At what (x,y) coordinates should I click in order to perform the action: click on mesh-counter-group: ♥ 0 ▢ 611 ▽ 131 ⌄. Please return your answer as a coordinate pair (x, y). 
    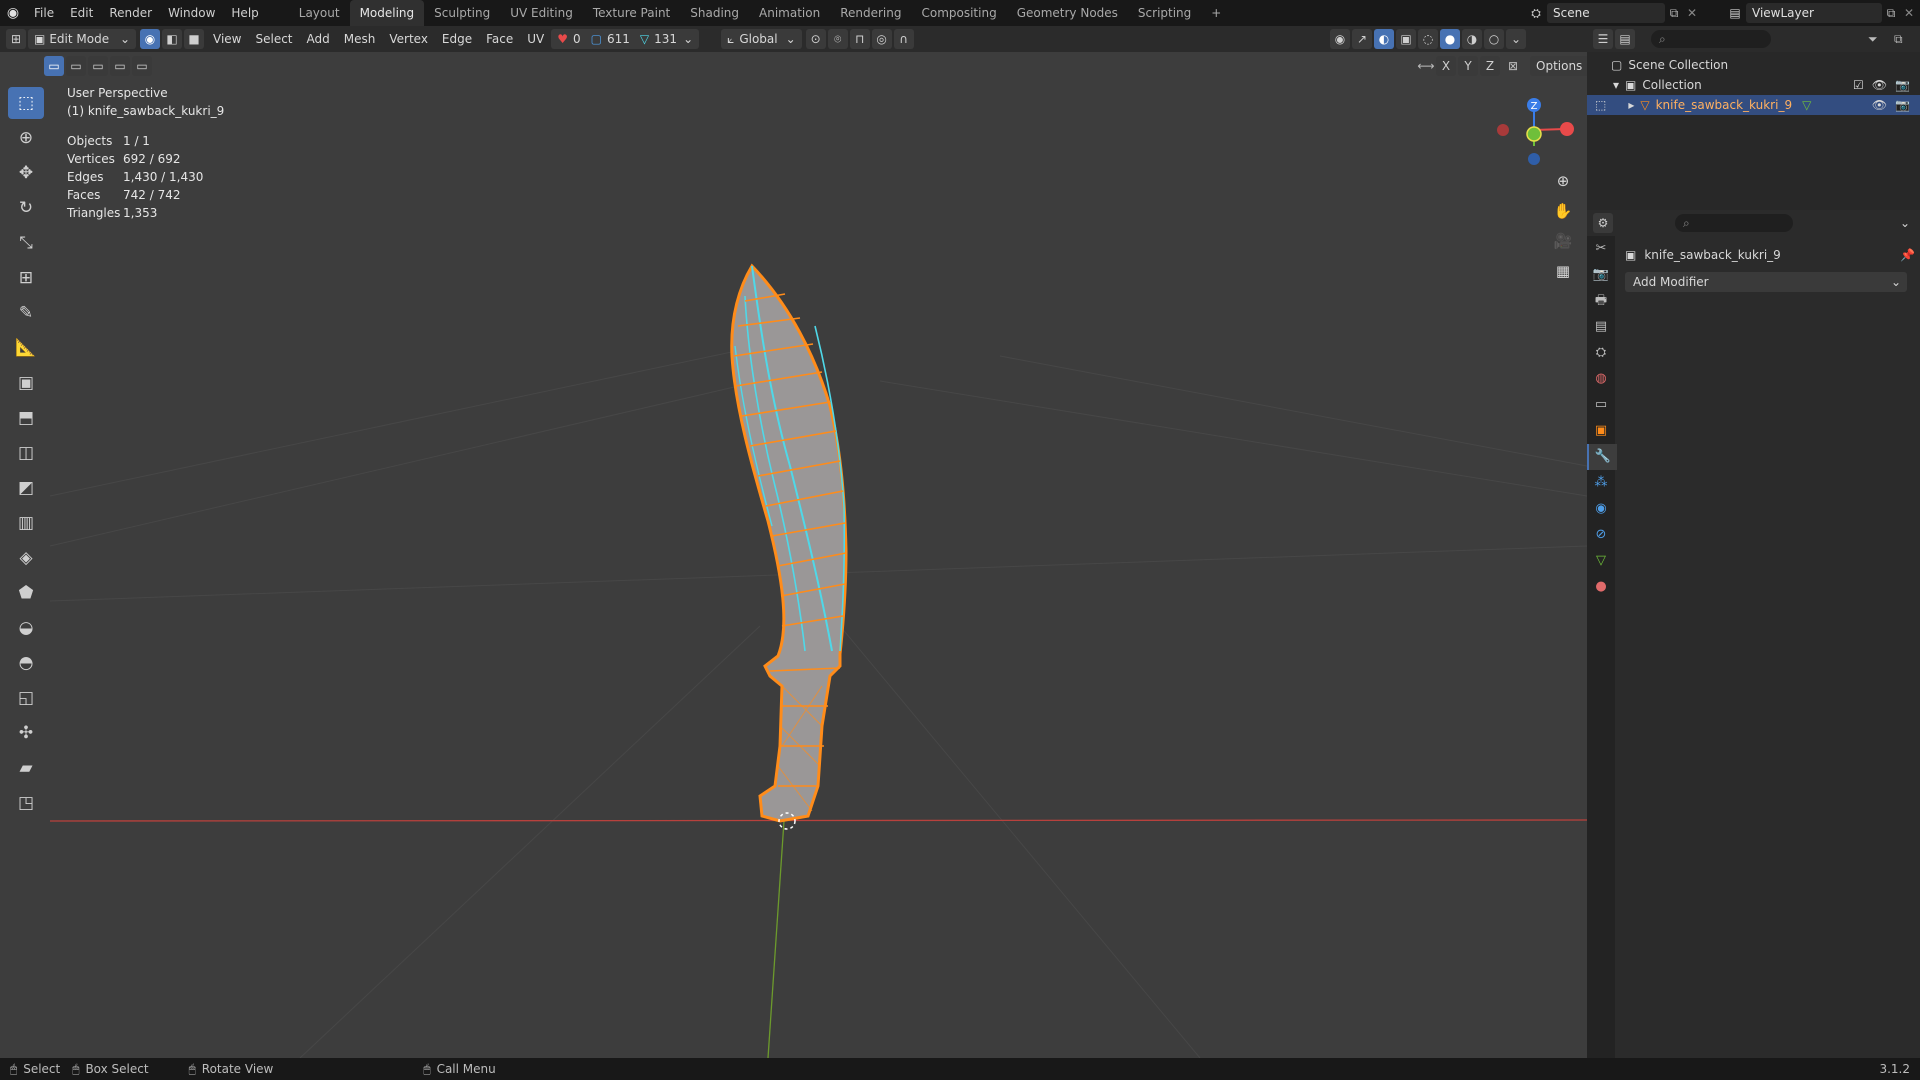
    Looking at the image, I should click on (625, 39).